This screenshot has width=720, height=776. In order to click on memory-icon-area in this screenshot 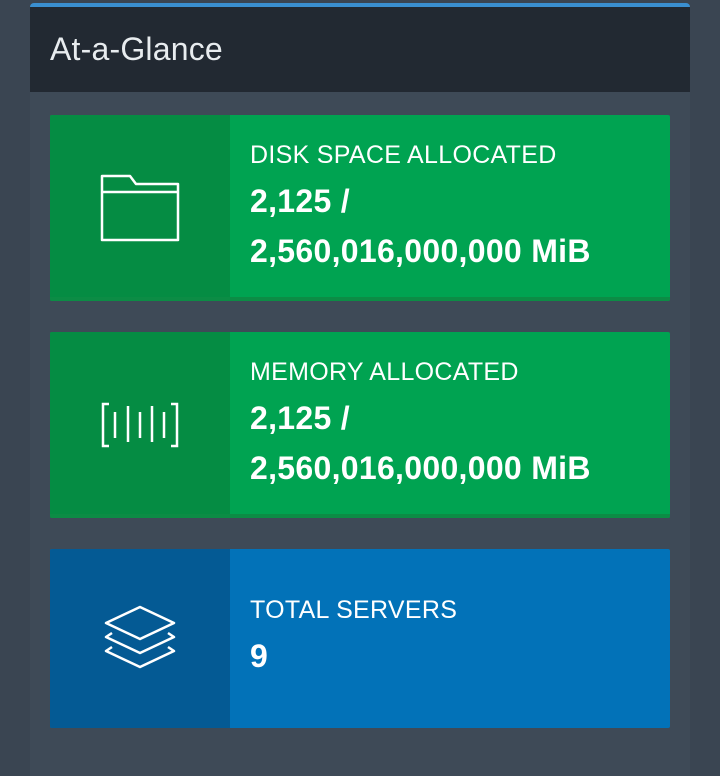, I will do `click(140, 425)`.